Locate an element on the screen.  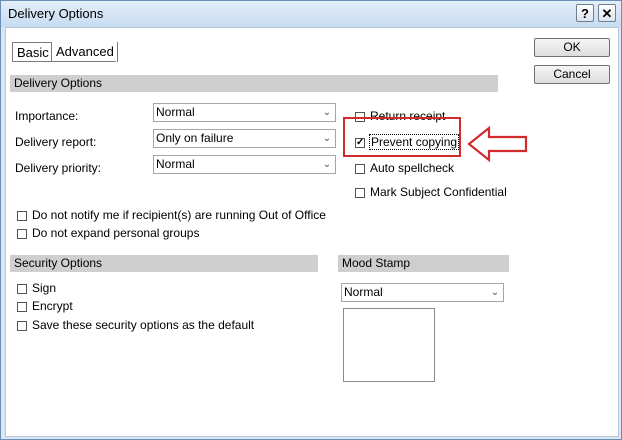
delivery-priority-label: Delivery priority: is located at coordinates (58, 168).